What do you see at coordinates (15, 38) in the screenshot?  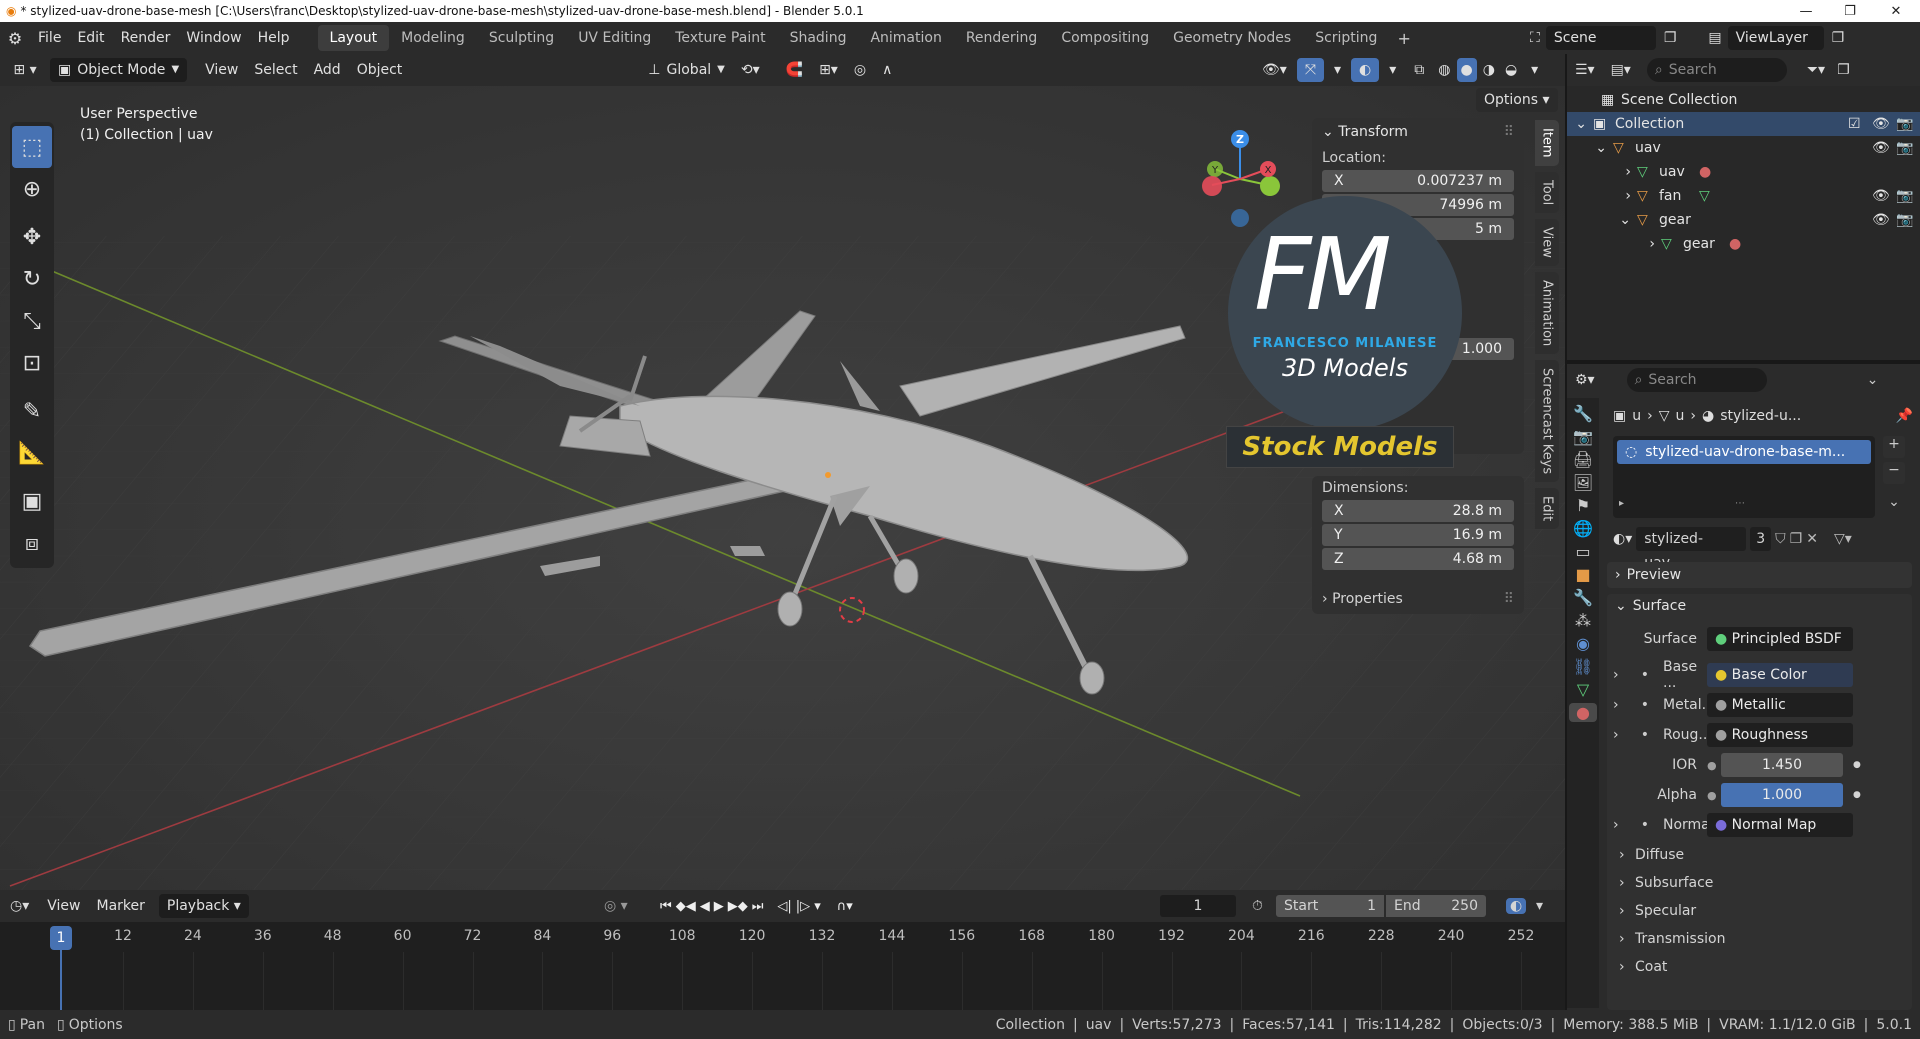 I see `blender-menu-icon: ⚙` at bounding box center [15, 38].